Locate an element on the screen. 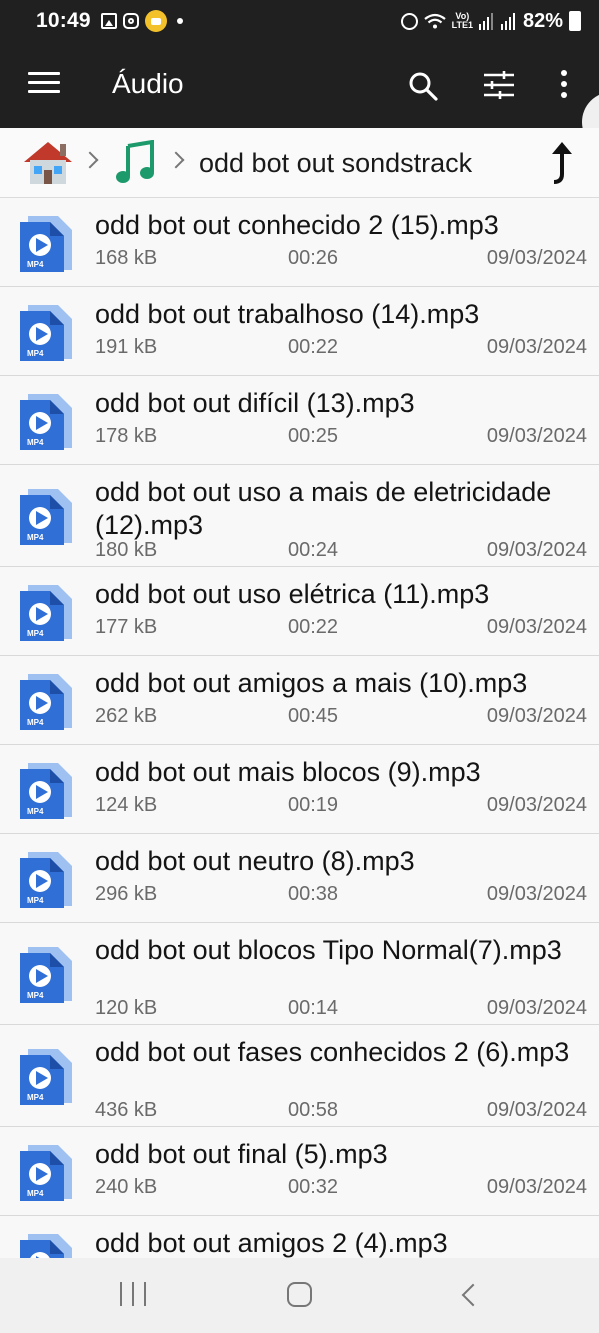 The width and height of the screenshot is (599, 1333). file-meta: 124 kB 00:19 09/03/2024 is located at coordinates (341, 806).